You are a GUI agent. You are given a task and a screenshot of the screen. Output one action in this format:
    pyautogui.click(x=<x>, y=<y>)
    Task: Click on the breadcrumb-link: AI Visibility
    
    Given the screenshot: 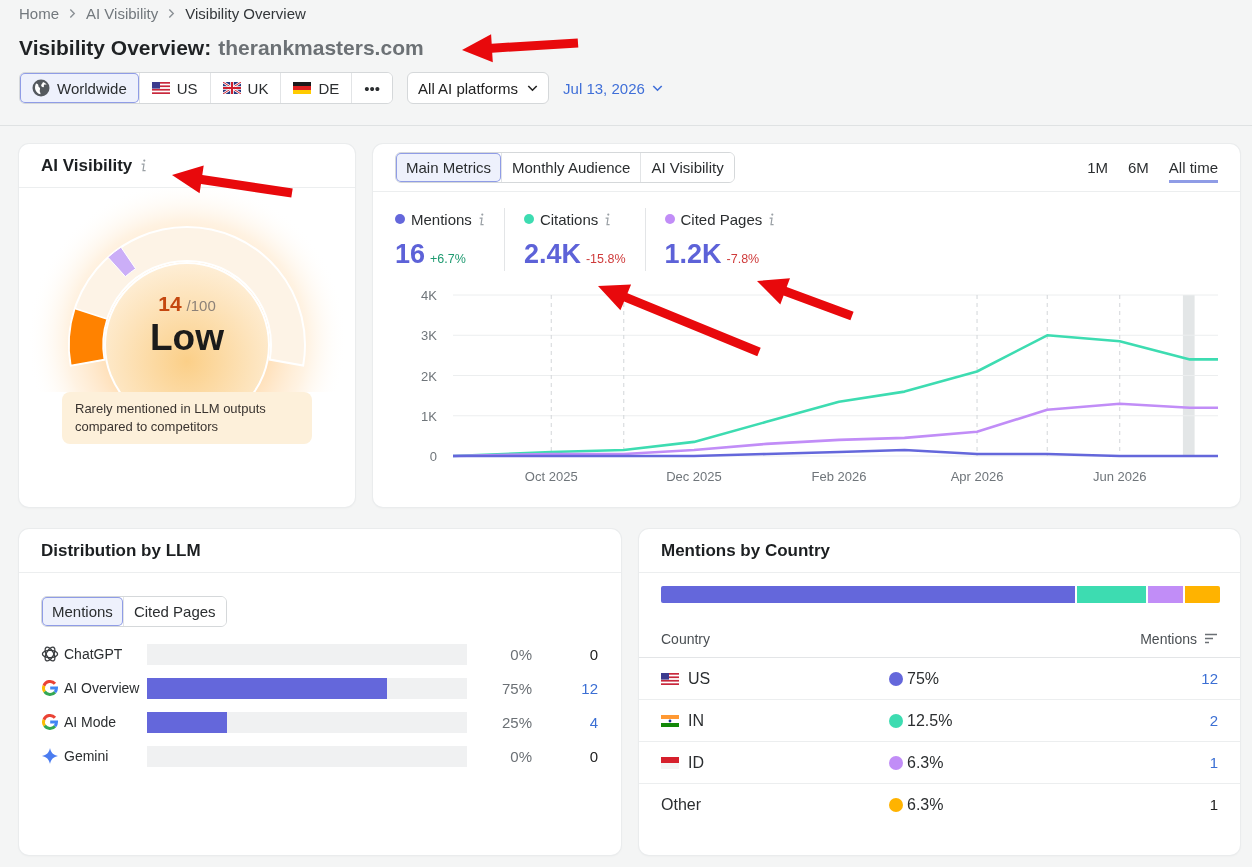 What is the action you would take?
    pyautogui.click(x=122, y=13)
    